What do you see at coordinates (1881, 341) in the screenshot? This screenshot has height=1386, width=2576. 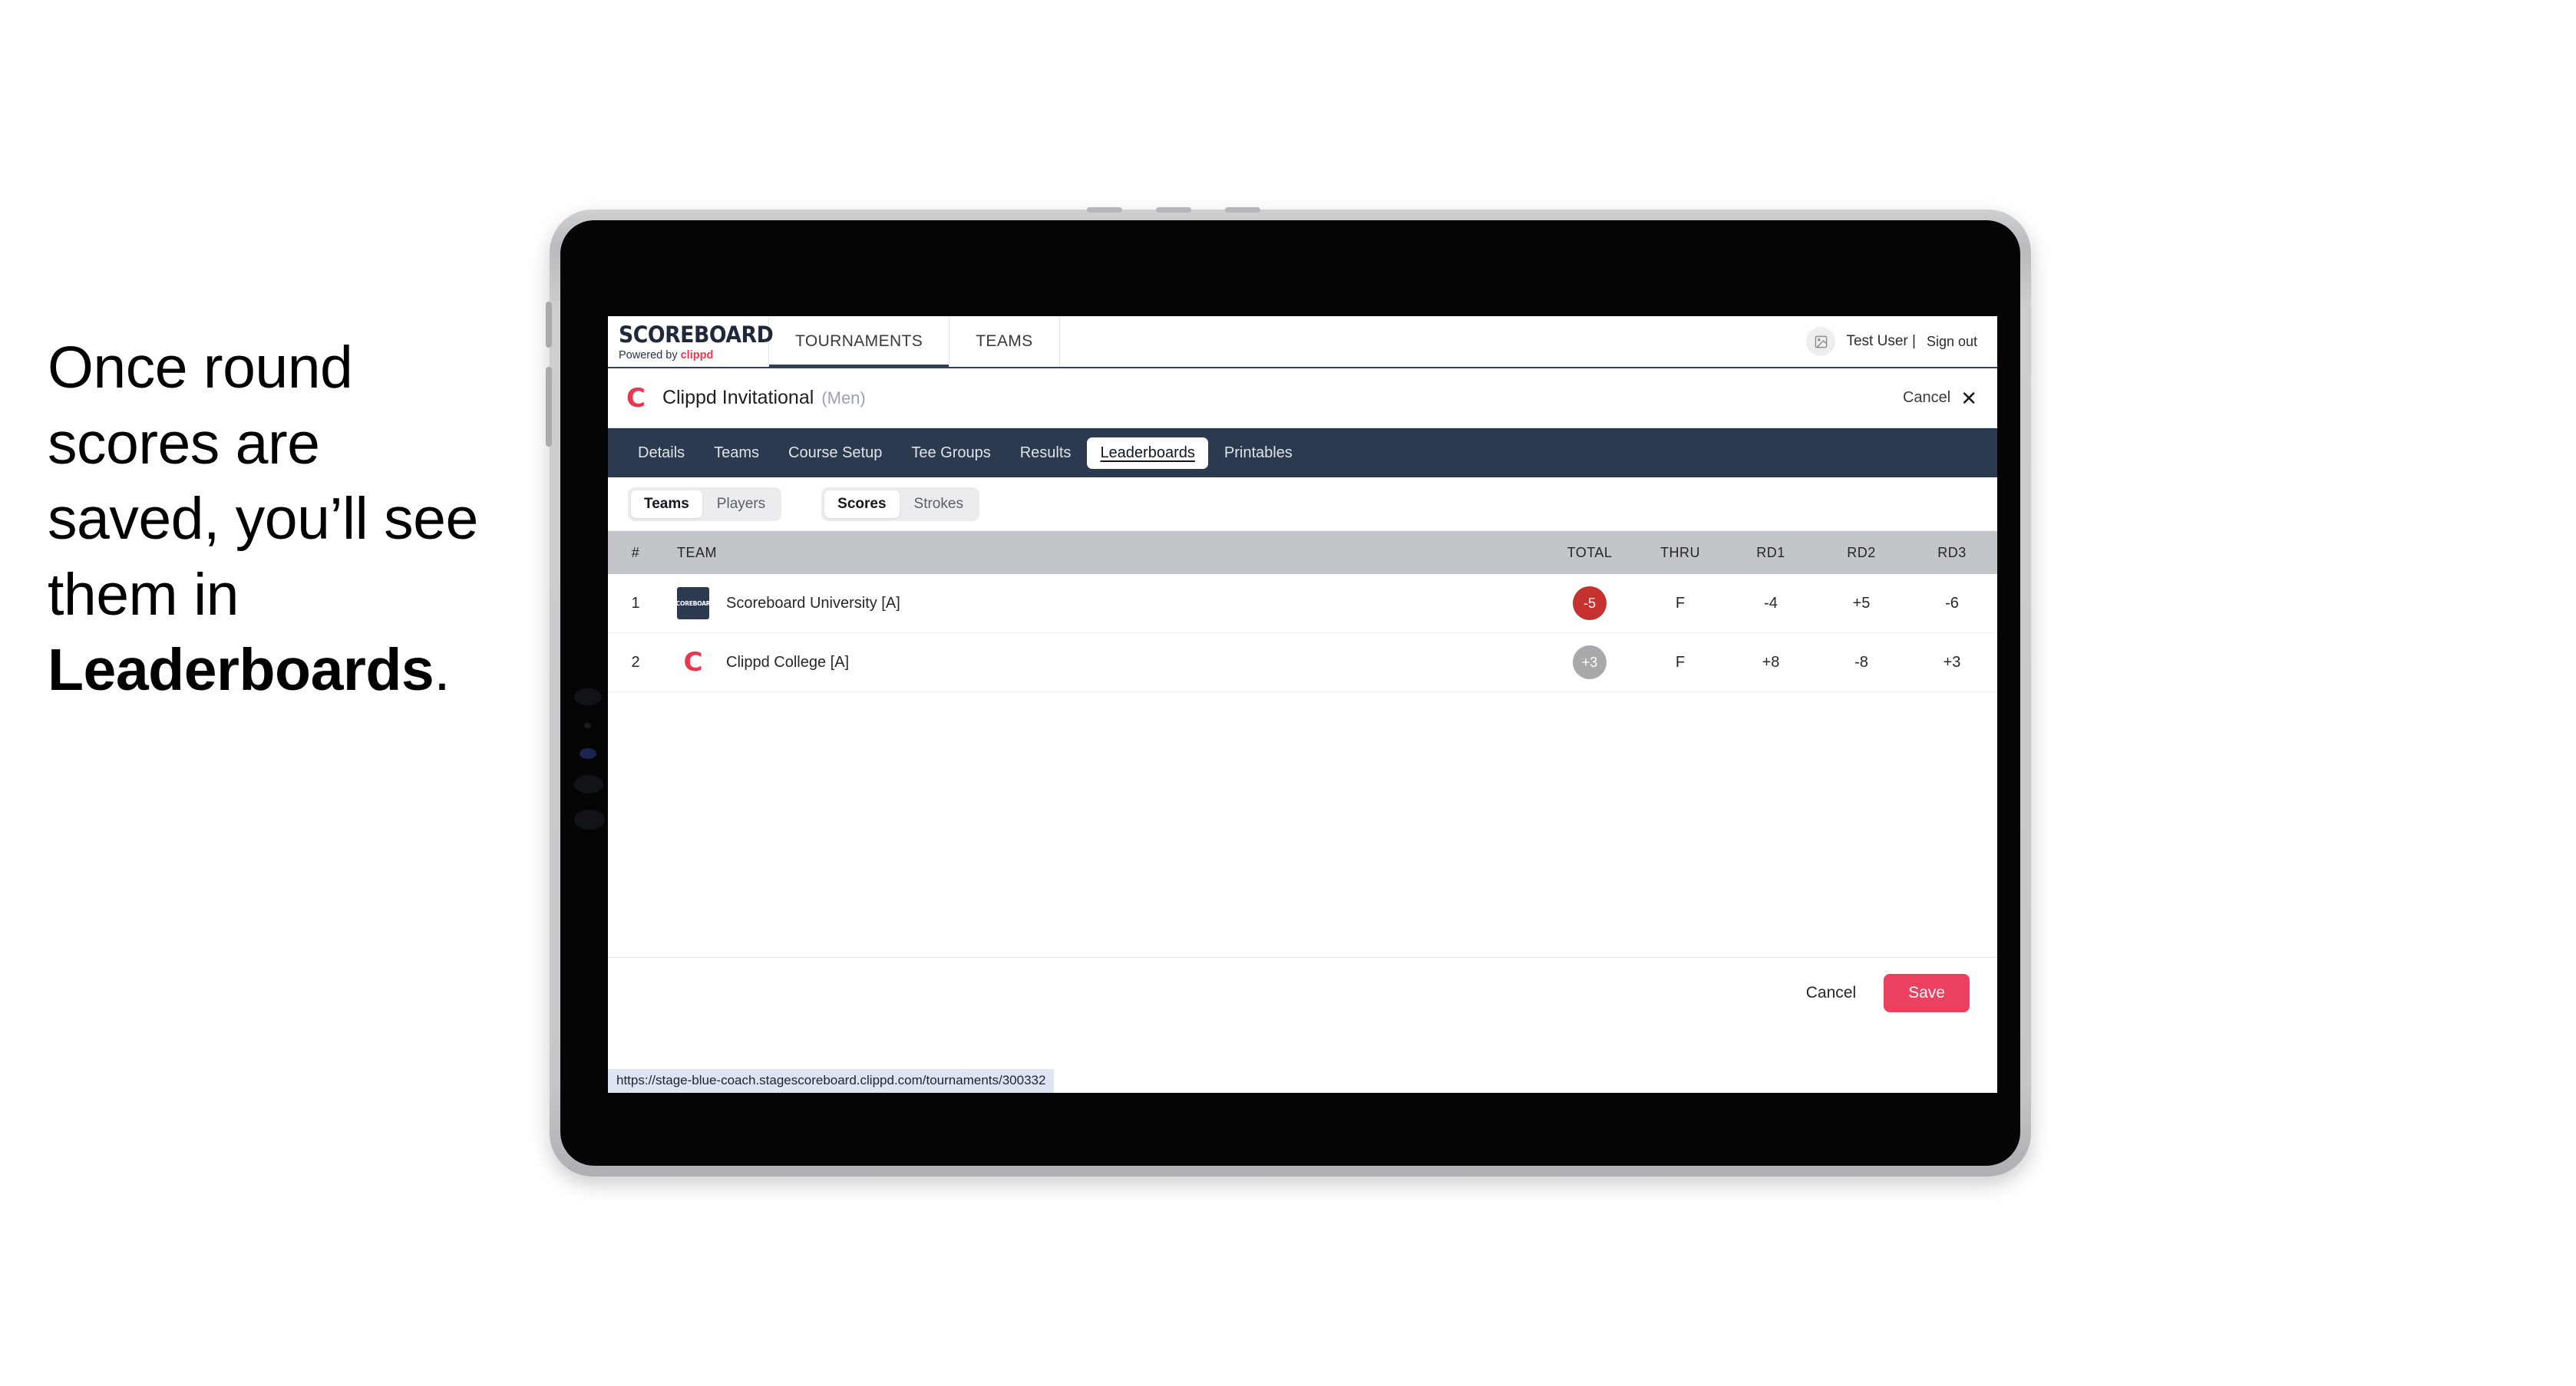 I see `user-name: Test User |` at bounding box center [1881, 341].